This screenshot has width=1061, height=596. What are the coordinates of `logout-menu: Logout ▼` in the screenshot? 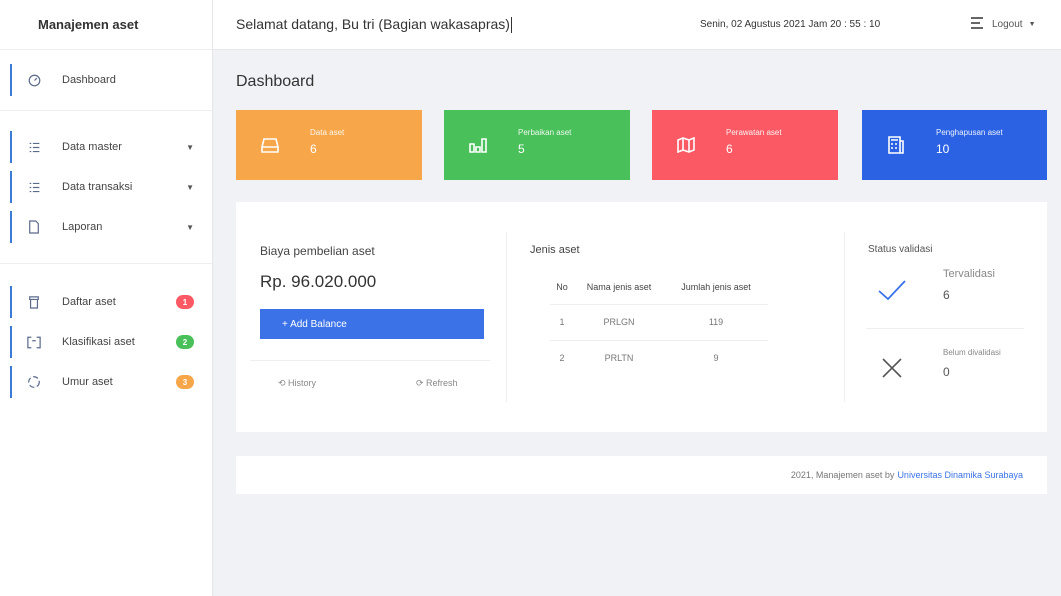 It's located at (1003, 24).